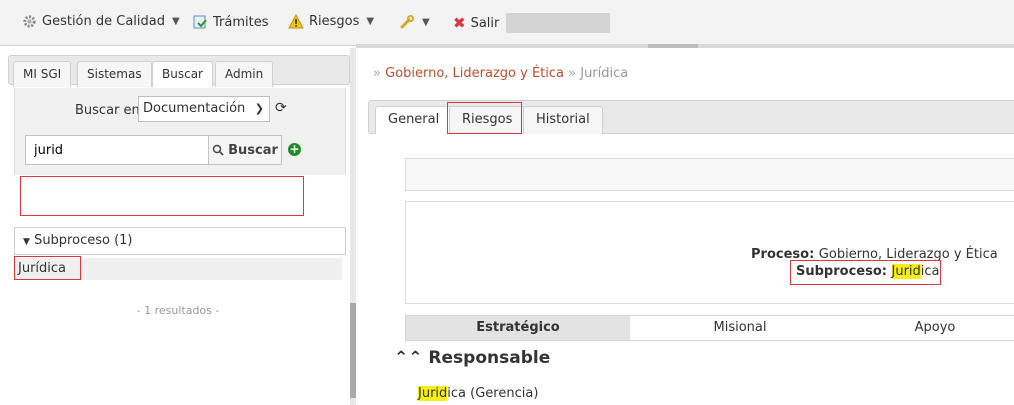 The width and height of the screenshot is (1014, 405). What do you see at coordinates (474, 73) in the screenshot?
I see `breadcrumb-parent-link: Gobierno, Liderazgo y Ética` at bounding box center [474, 73].